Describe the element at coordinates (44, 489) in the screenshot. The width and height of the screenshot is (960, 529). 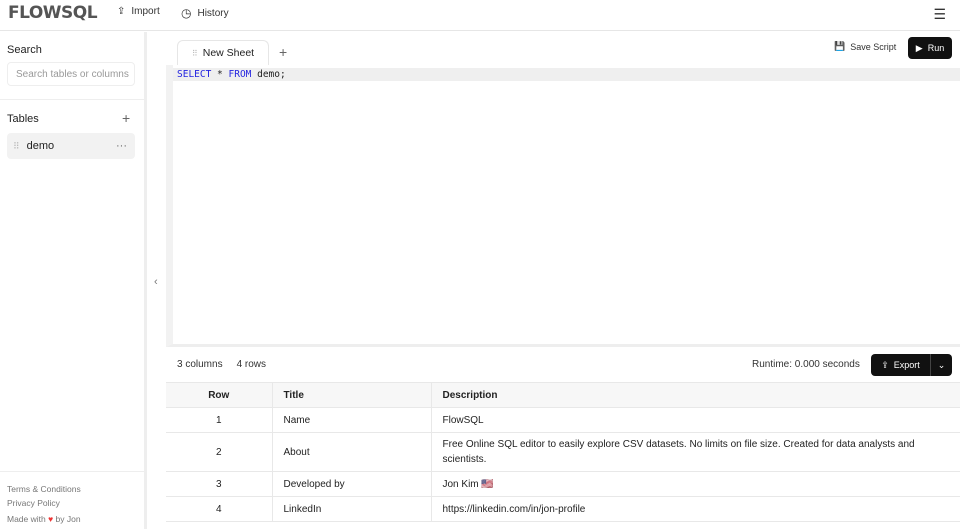
I see `terms-link: Terms & Conditions` at that location.